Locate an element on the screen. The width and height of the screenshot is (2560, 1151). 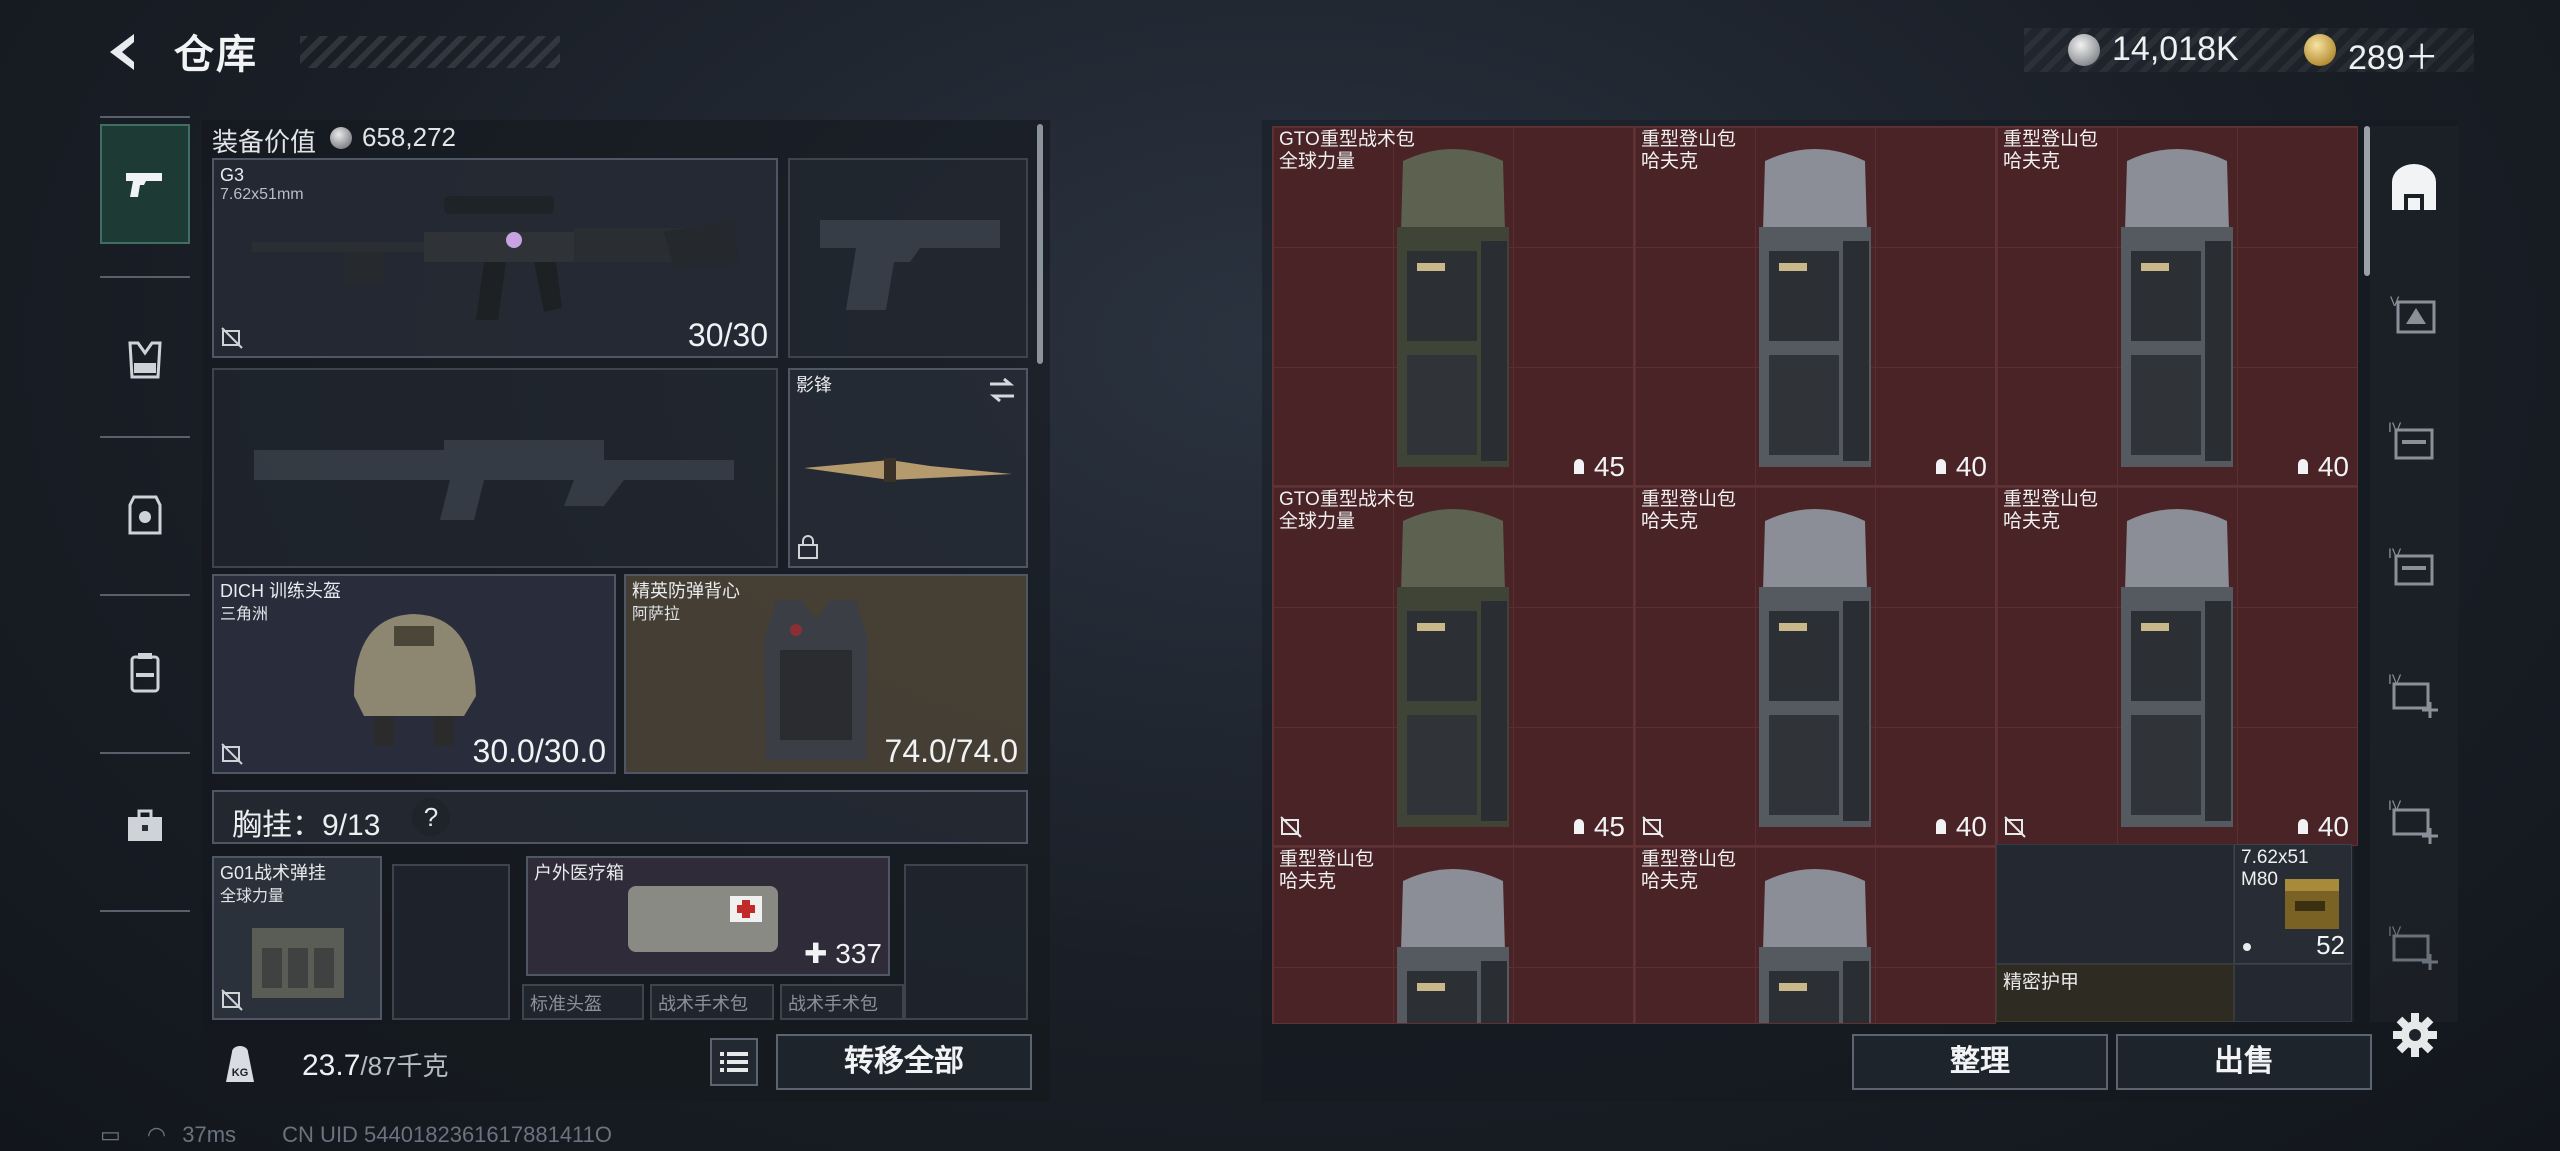
armor-item: 精密护甲 is located at coordinates (2115, 993).